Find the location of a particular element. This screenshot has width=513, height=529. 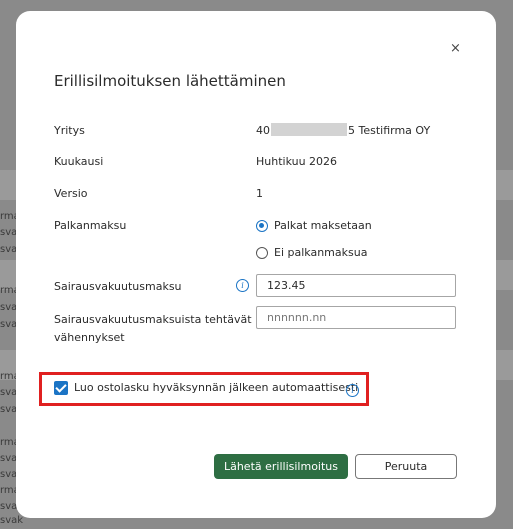

deductions-label-line2: vähennykset is located at coordinates (89, 337).